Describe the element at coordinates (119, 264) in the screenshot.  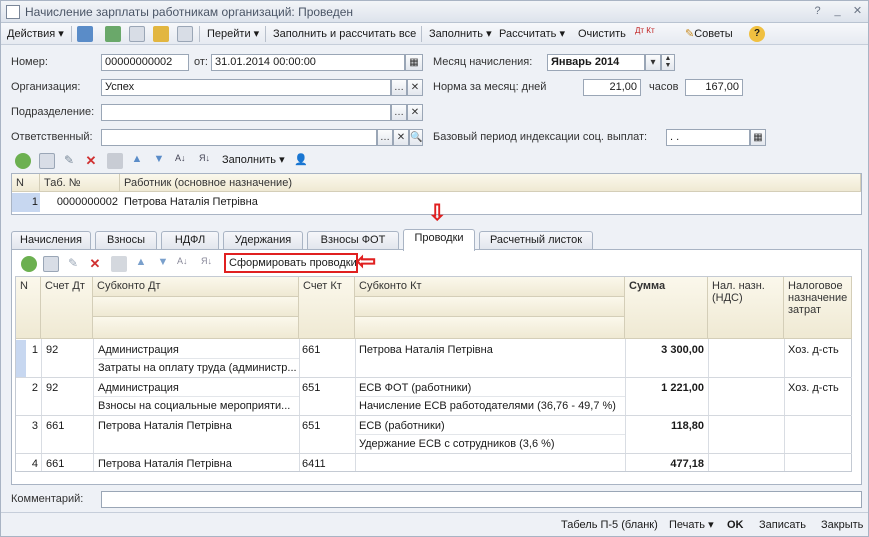
I see `post-end-edit-icon` at that location.